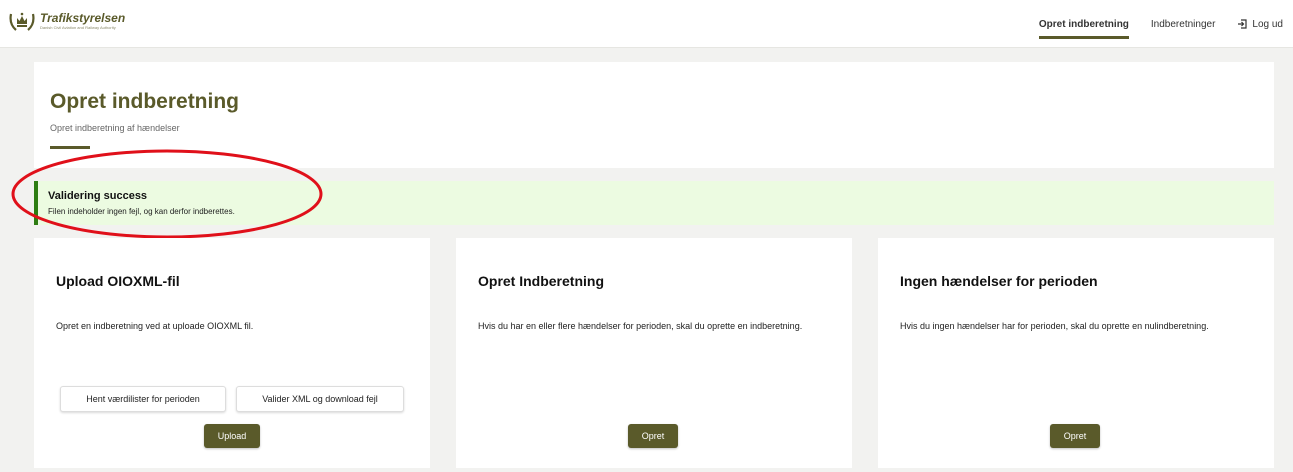 The image size is (1293, 472). I want to click on nav-log-ud: Log ud, so click(1260, 24).